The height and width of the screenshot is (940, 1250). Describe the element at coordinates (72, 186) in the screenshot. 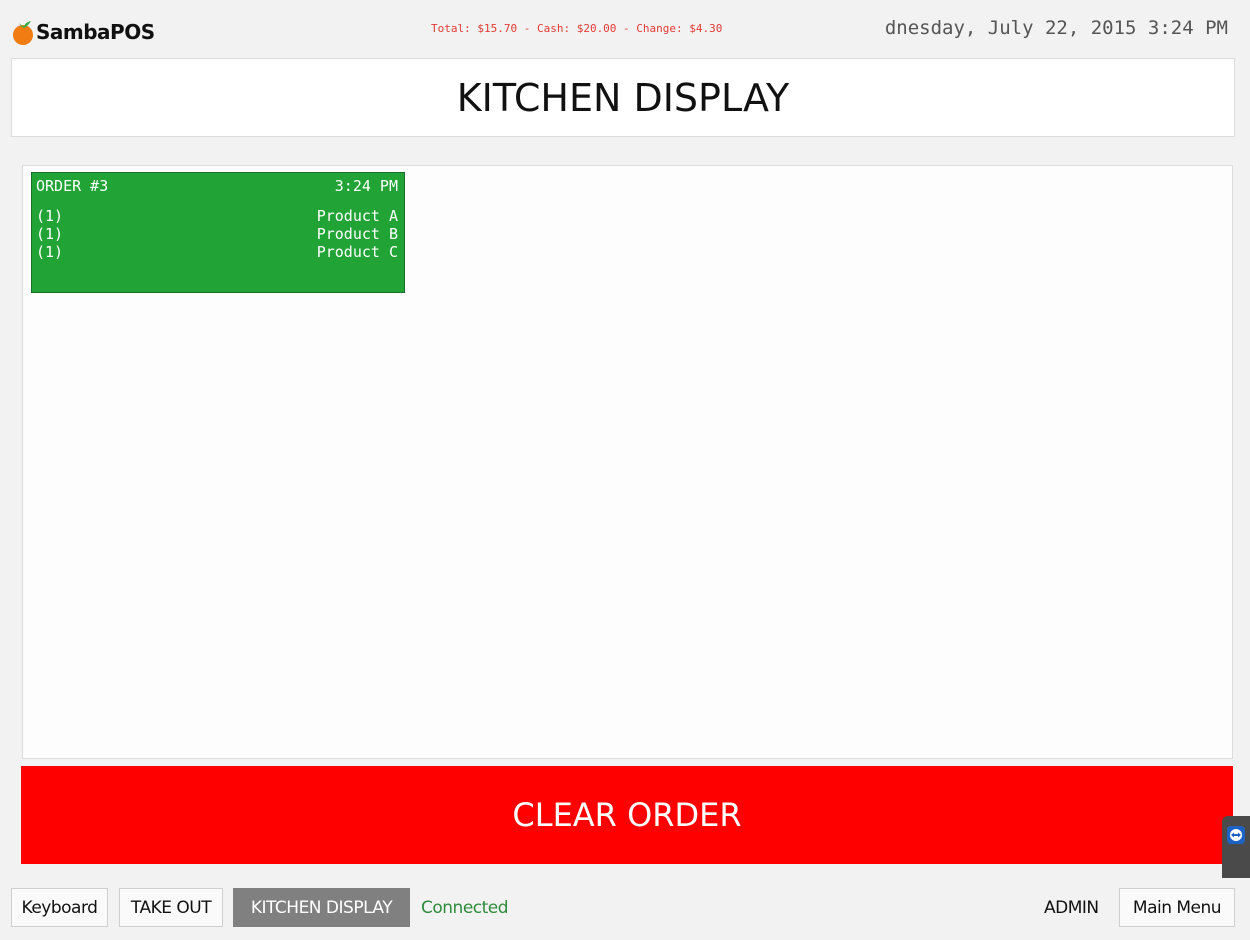

I see `order-title: ORDER #3` at that location.